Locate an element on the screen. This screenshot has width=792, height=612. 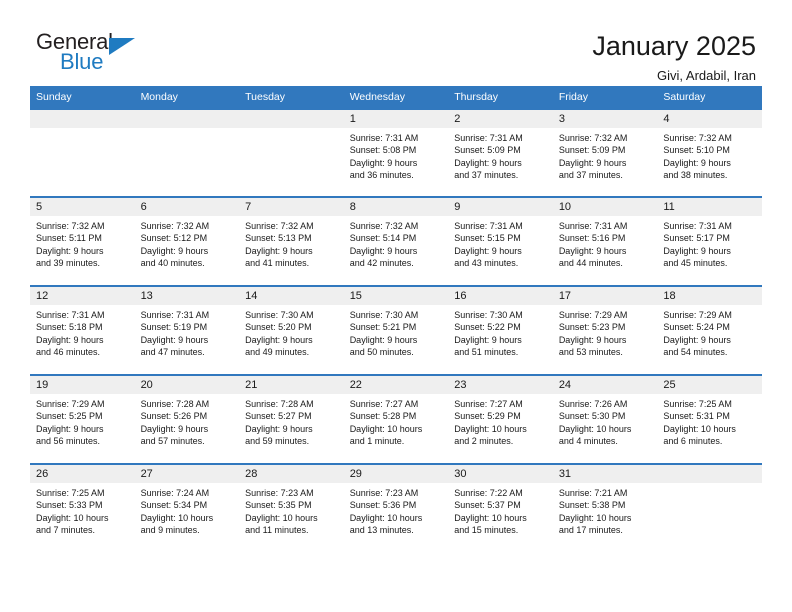
sunset-text: Sunset: 5:11 PM is located at coordinates (69, 238).